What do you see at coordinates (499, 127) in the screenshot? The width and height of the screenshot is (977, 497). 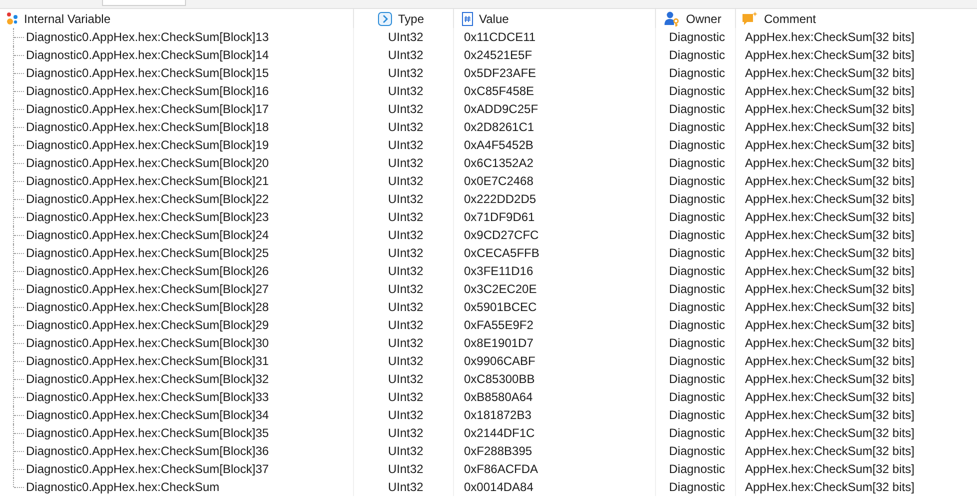 I see `value-cell-text: 0x2D8261C1` at bounding box center [499, 127].